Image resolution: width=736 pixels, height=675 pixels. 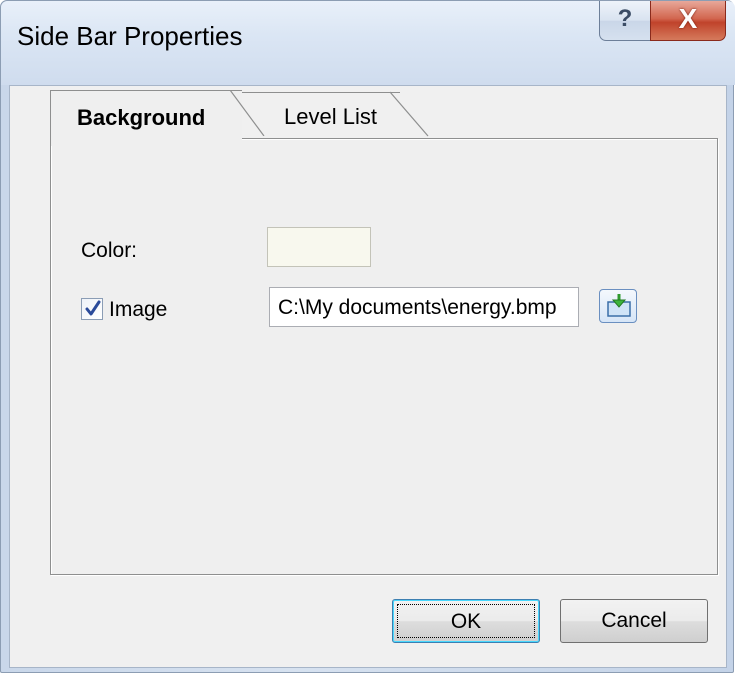 I want to click on checkmark-icon, so click(x=93, y=308).